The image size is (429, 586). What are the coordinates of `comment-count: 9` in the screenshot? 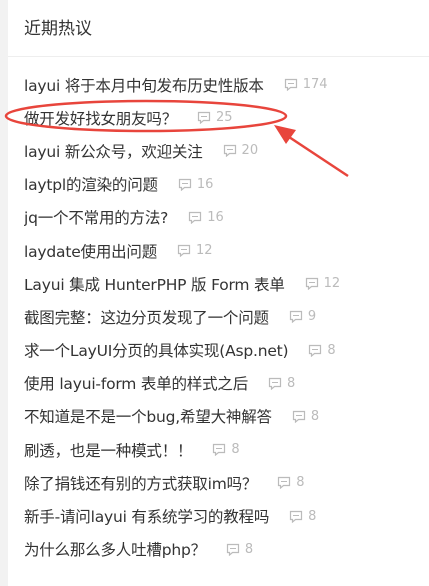 It's located at (302, 316).